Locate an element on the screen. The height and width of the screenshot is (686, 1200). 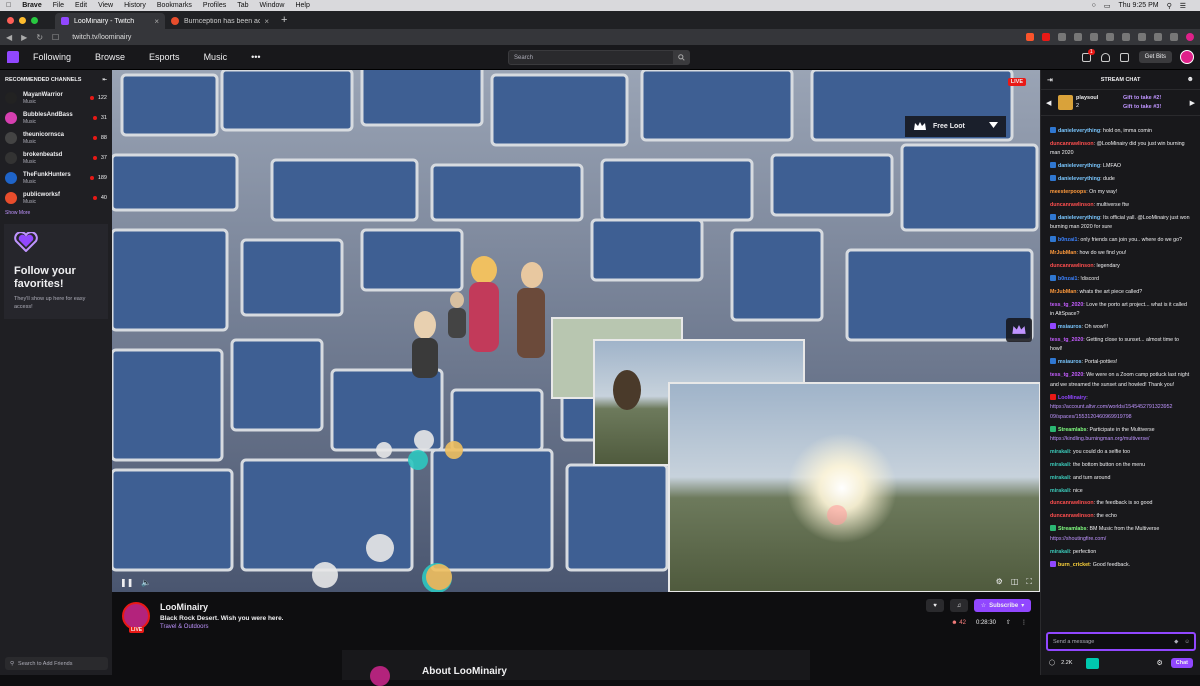
chat-username: b0nzai1 is located at coordinates (1067, 240).